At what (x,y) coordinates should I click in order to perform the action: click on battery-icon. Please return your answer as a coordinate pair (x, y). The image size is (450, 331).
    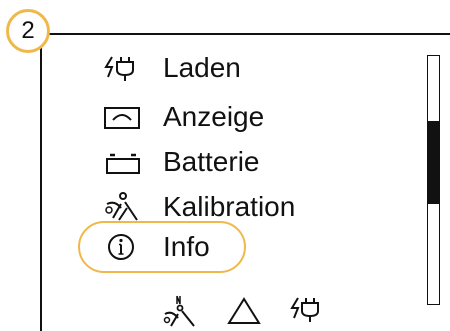
    Looking at the image, I should click on (123, 162).